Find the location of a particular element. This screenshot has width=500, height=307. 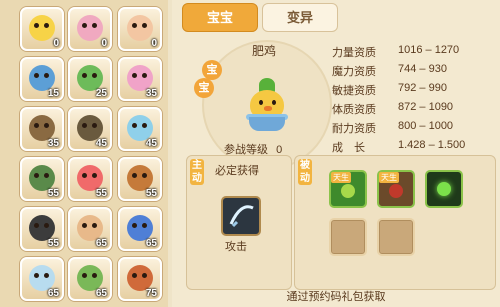

active-tag: 主动 is located at coordinates (197, 172).